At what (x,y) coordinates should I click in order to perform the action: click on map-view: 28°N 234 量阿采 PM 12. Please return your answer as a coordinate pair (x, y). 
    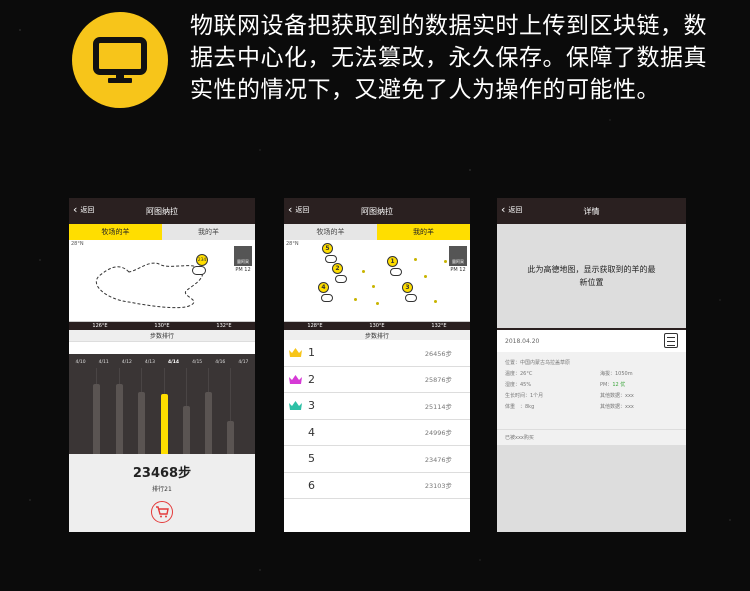
    Looking at the image, I should click on (162, 281).